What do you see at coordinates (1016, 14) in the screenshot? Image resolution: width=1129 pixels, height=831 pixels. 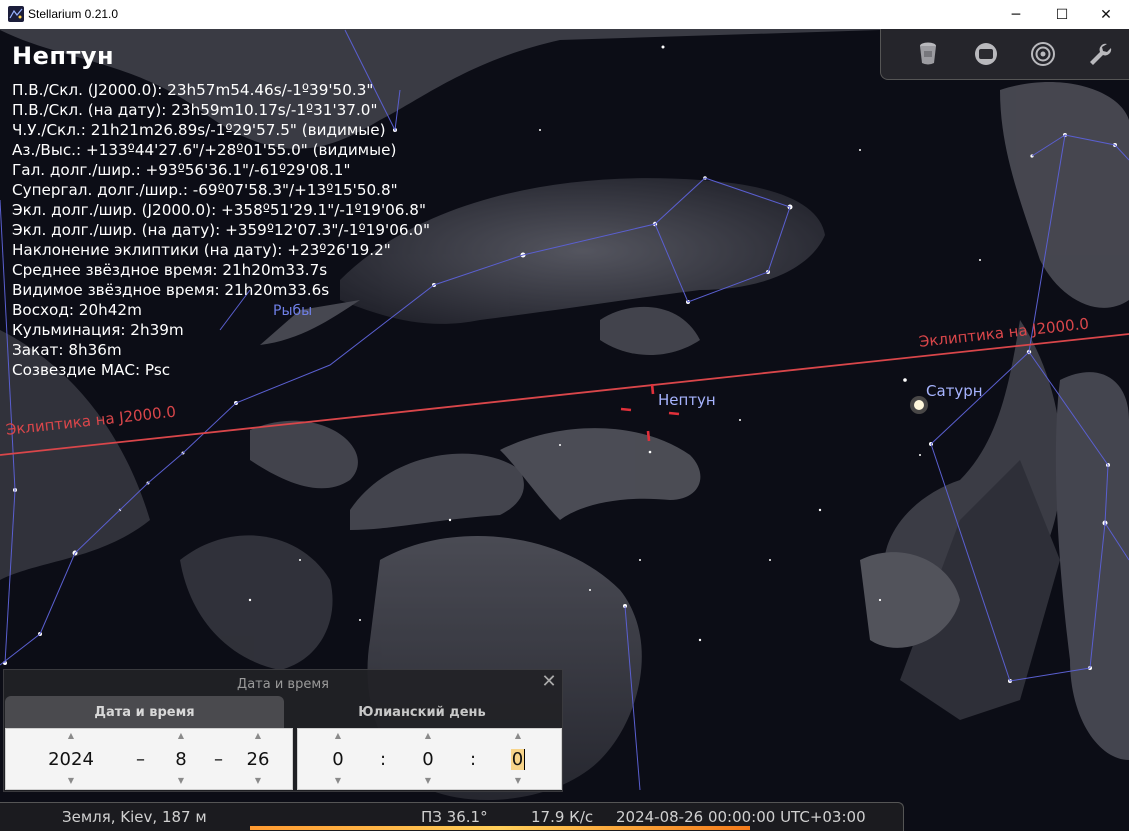 I see `minimize-button: ─` at bounding box center [1016, 14].